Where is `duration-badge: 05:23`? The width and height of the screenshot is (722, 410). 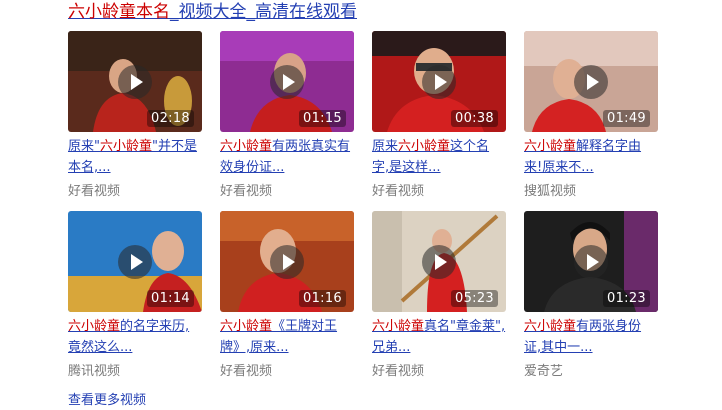
duration-badge: 05:23 is located at coordinates (474, 298).